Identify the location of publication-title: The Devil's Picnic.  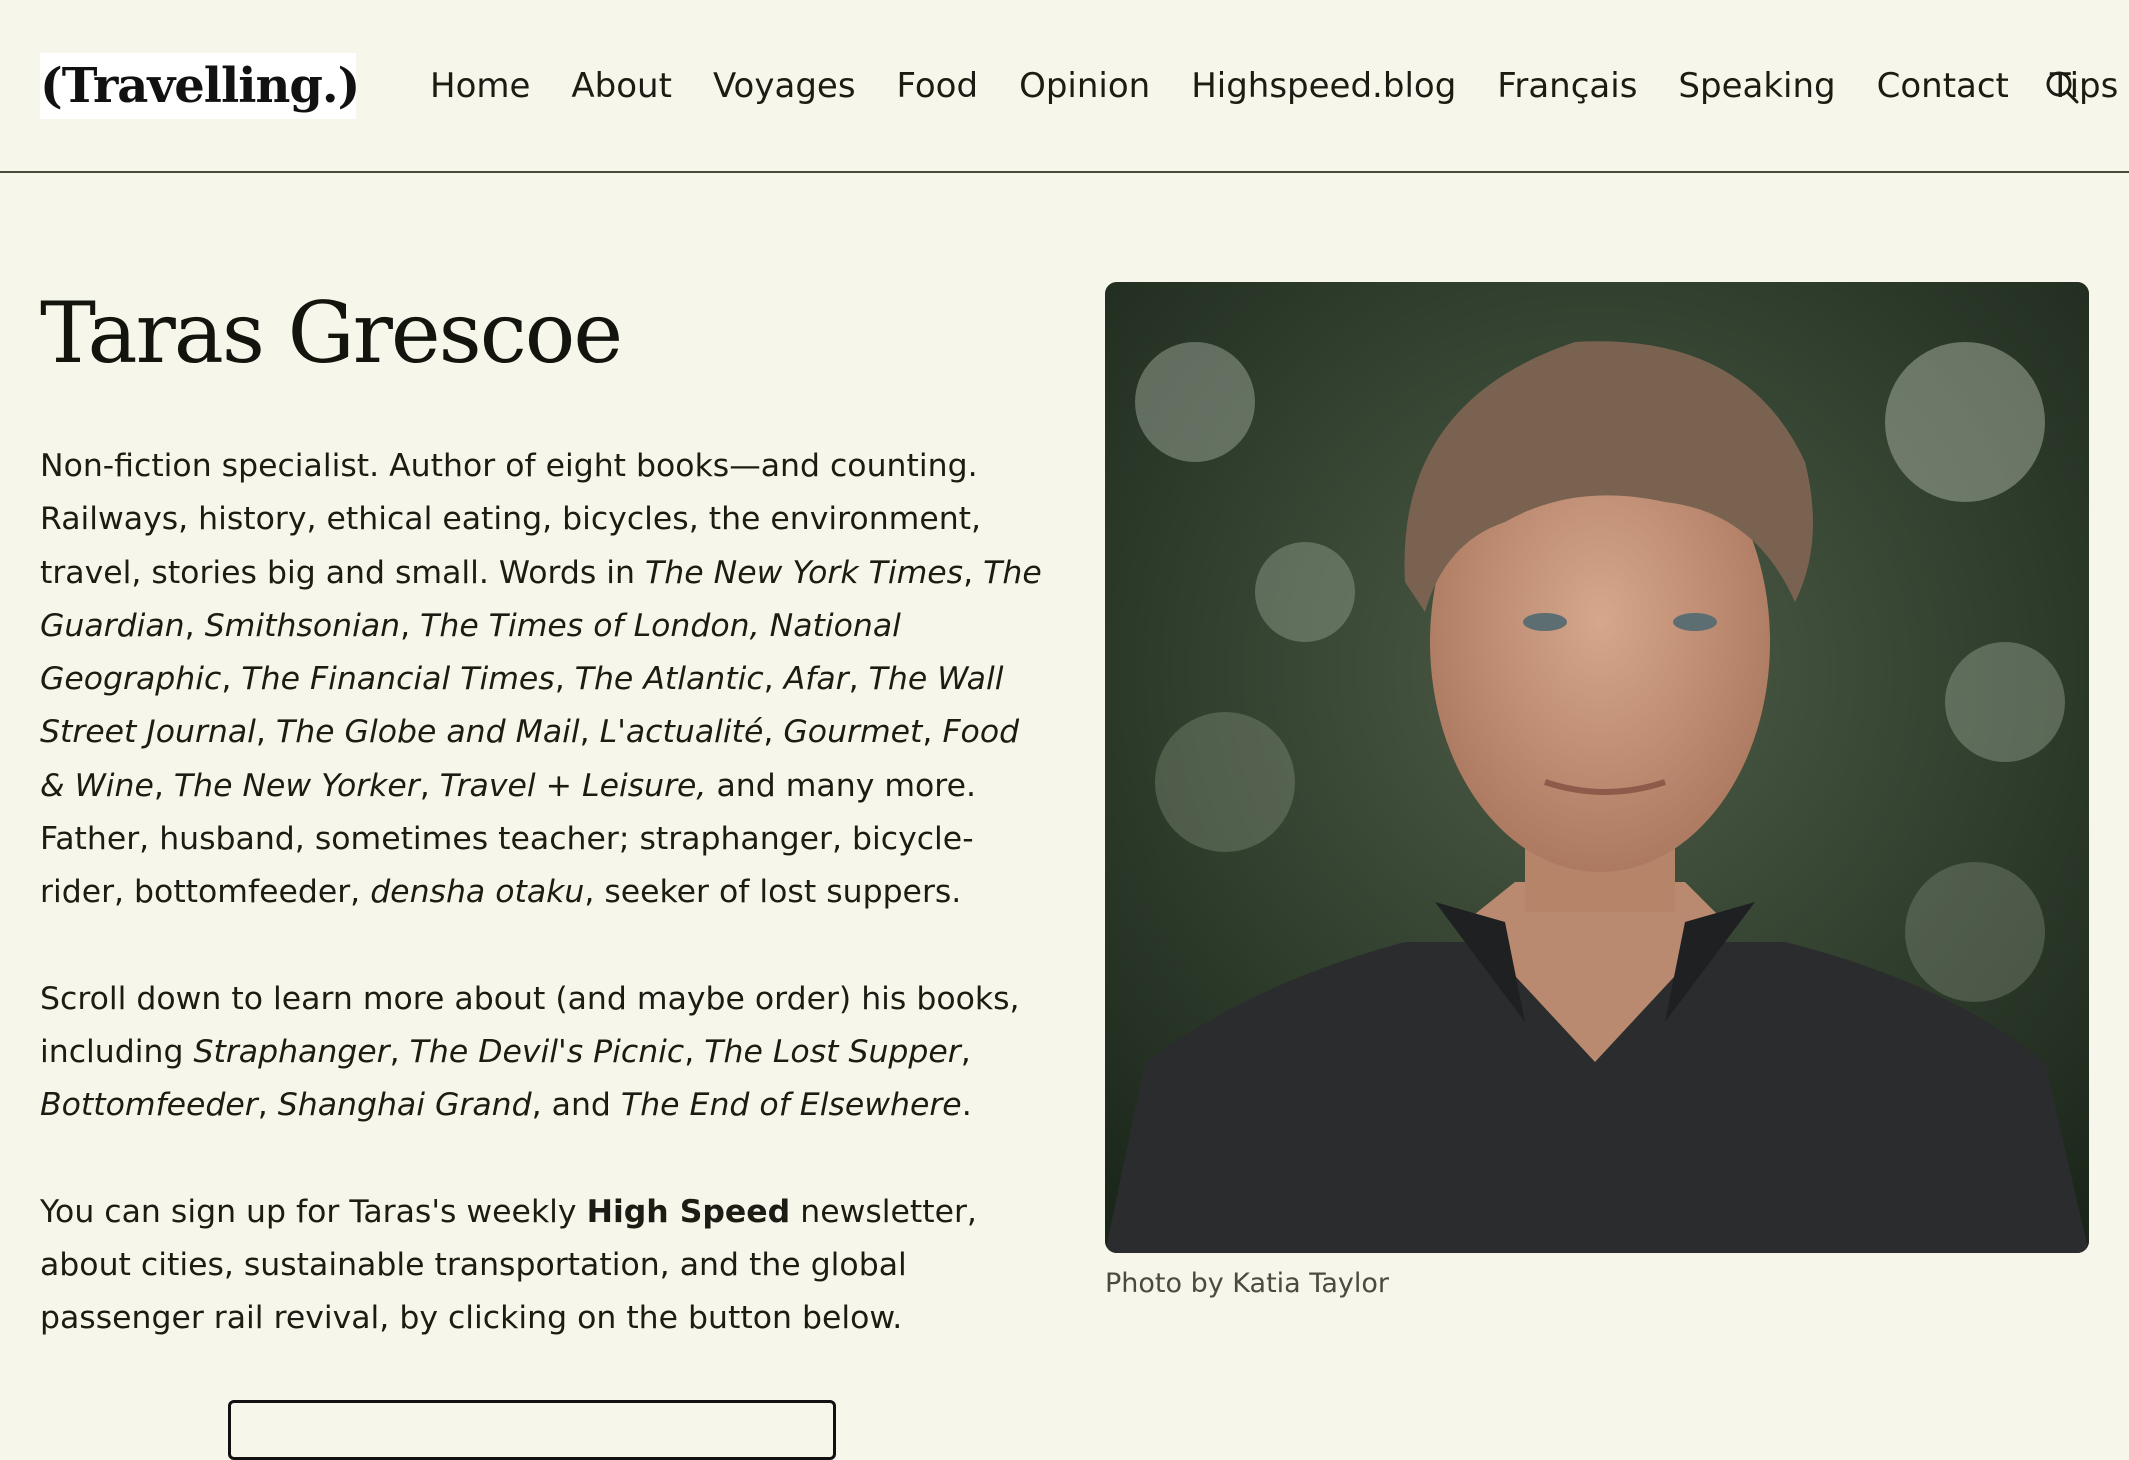
(547, 1051).